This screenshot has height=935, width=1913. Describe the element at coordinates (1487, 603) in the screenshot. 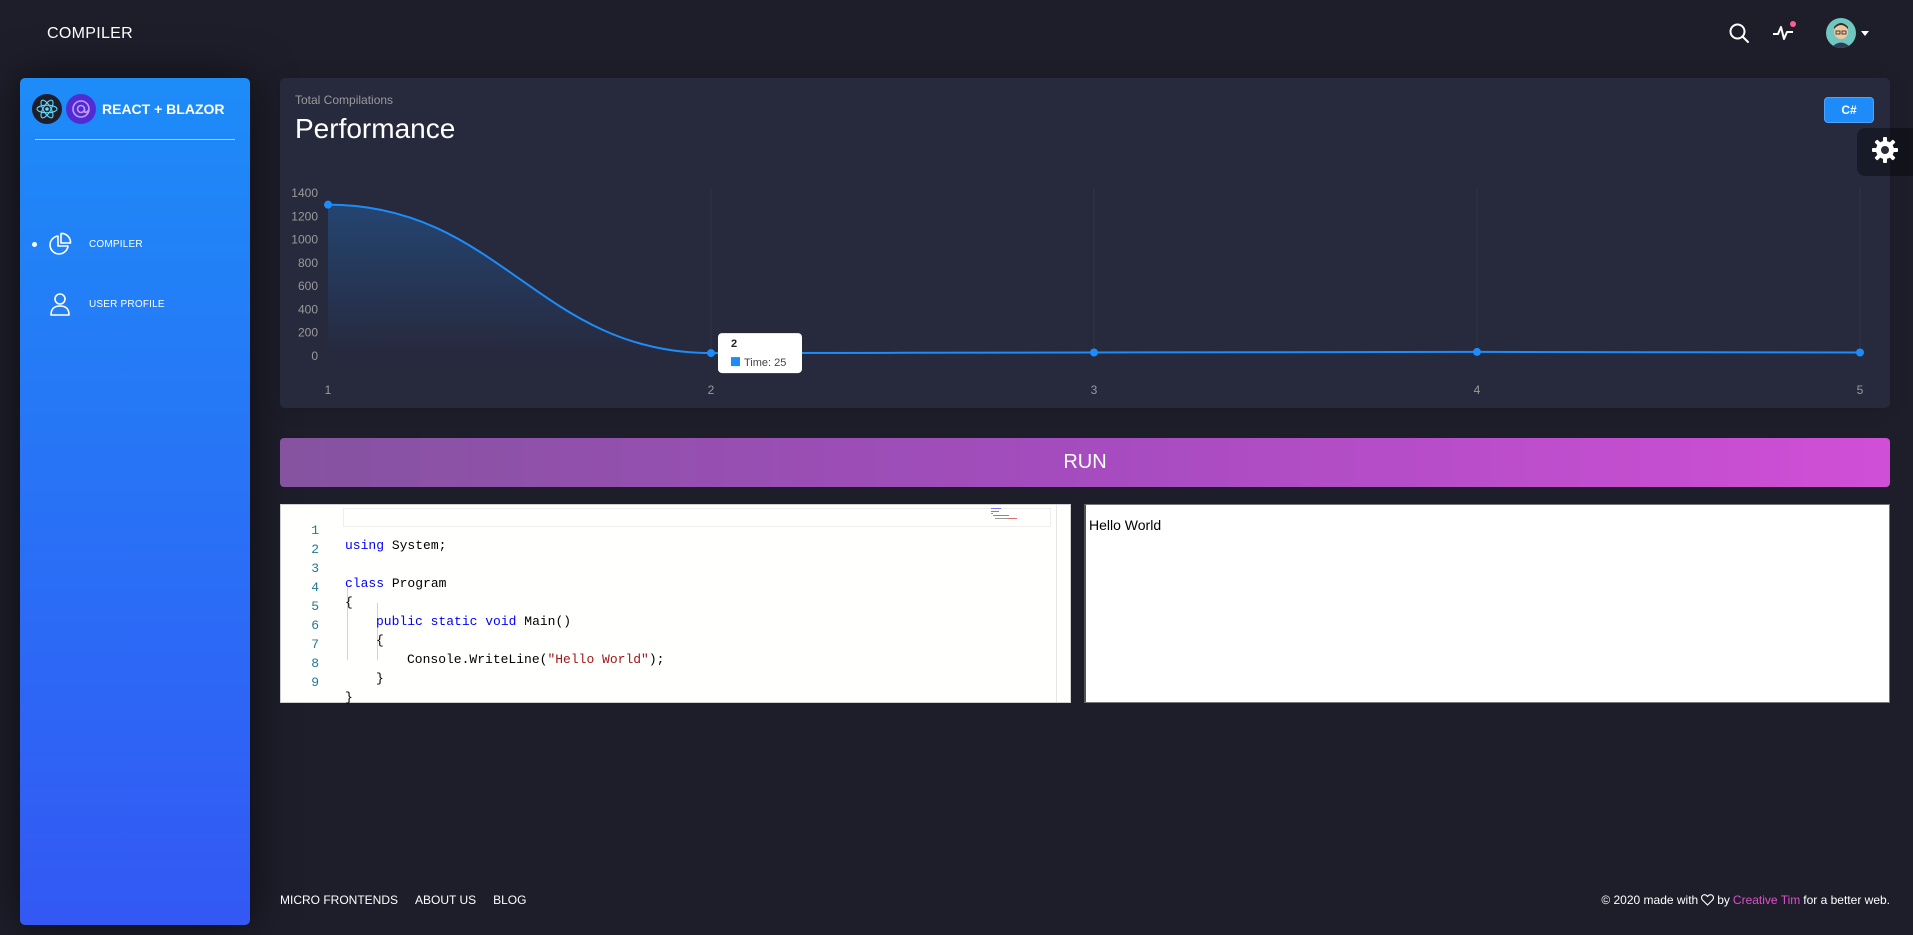

I see `output-textarea: Hello World` at that location.